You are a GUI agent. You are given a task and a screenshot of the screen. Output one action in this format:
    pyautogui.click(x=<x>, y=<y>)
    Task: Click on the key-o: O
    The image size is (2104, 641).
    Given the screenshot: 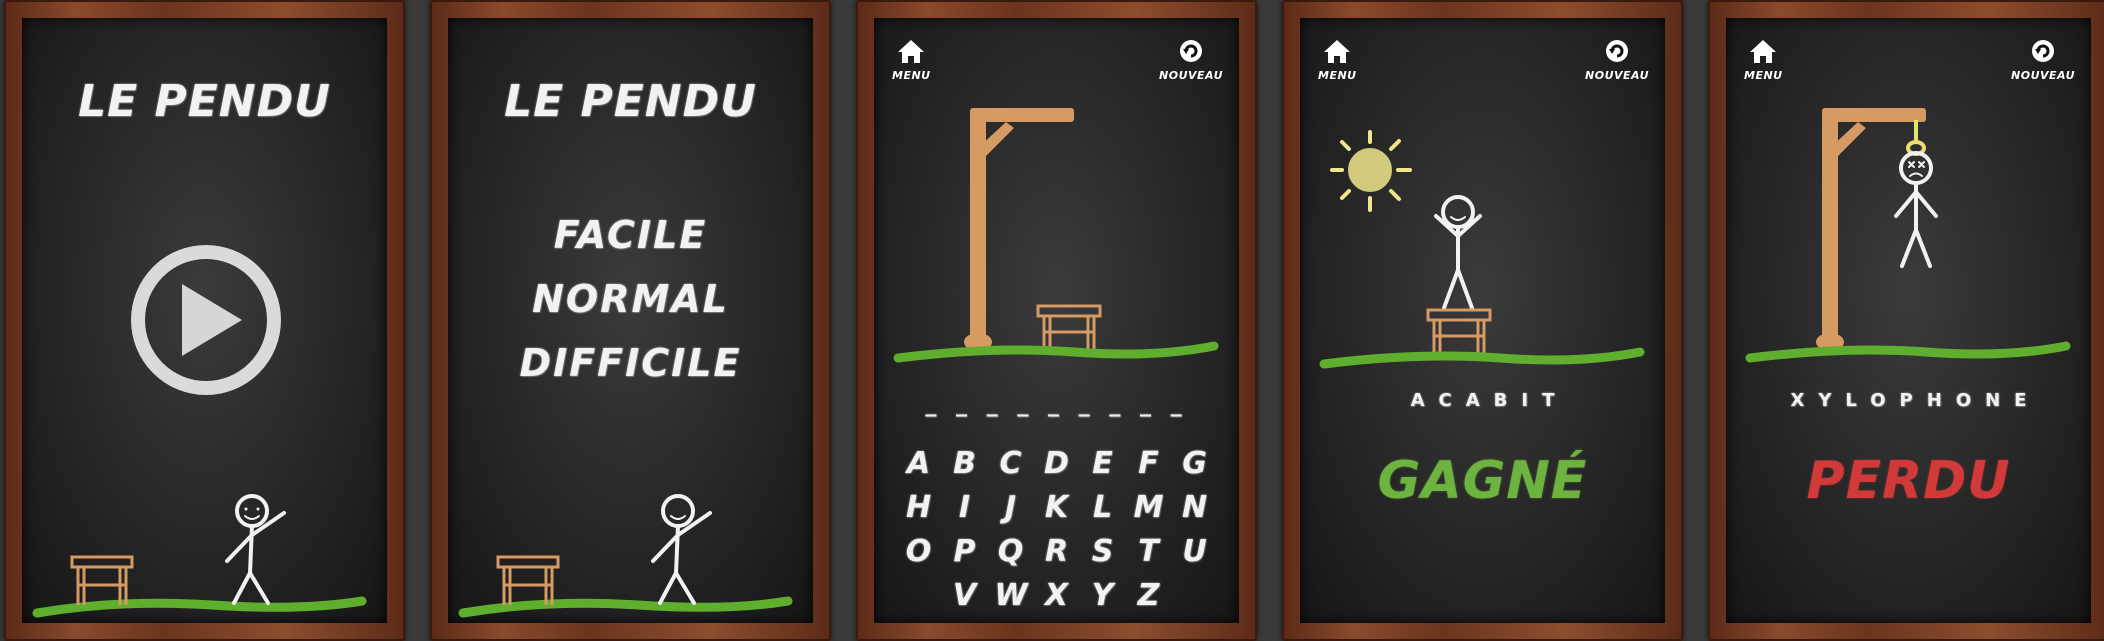 What is the action you would take?
    pyautogui.click(x=919, y=552)
    